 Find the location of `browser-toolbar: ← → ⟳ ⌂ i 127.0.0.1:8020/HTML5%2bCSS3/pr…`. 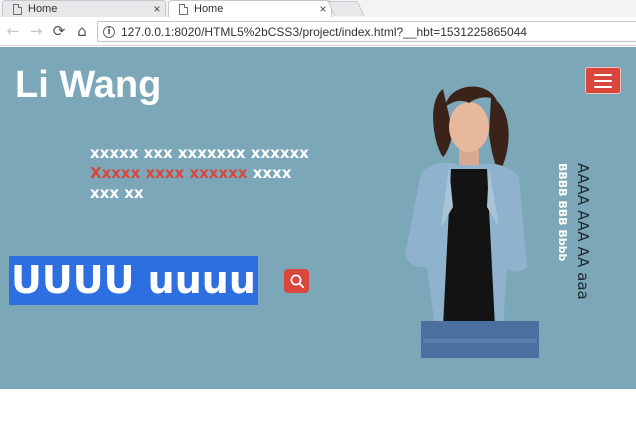

browser-toolbar: ← → ⟳ ⌂ i 127.0.0.1:8020/HTML5%2bCSS3/pr… is located at coordinates (318, 31).